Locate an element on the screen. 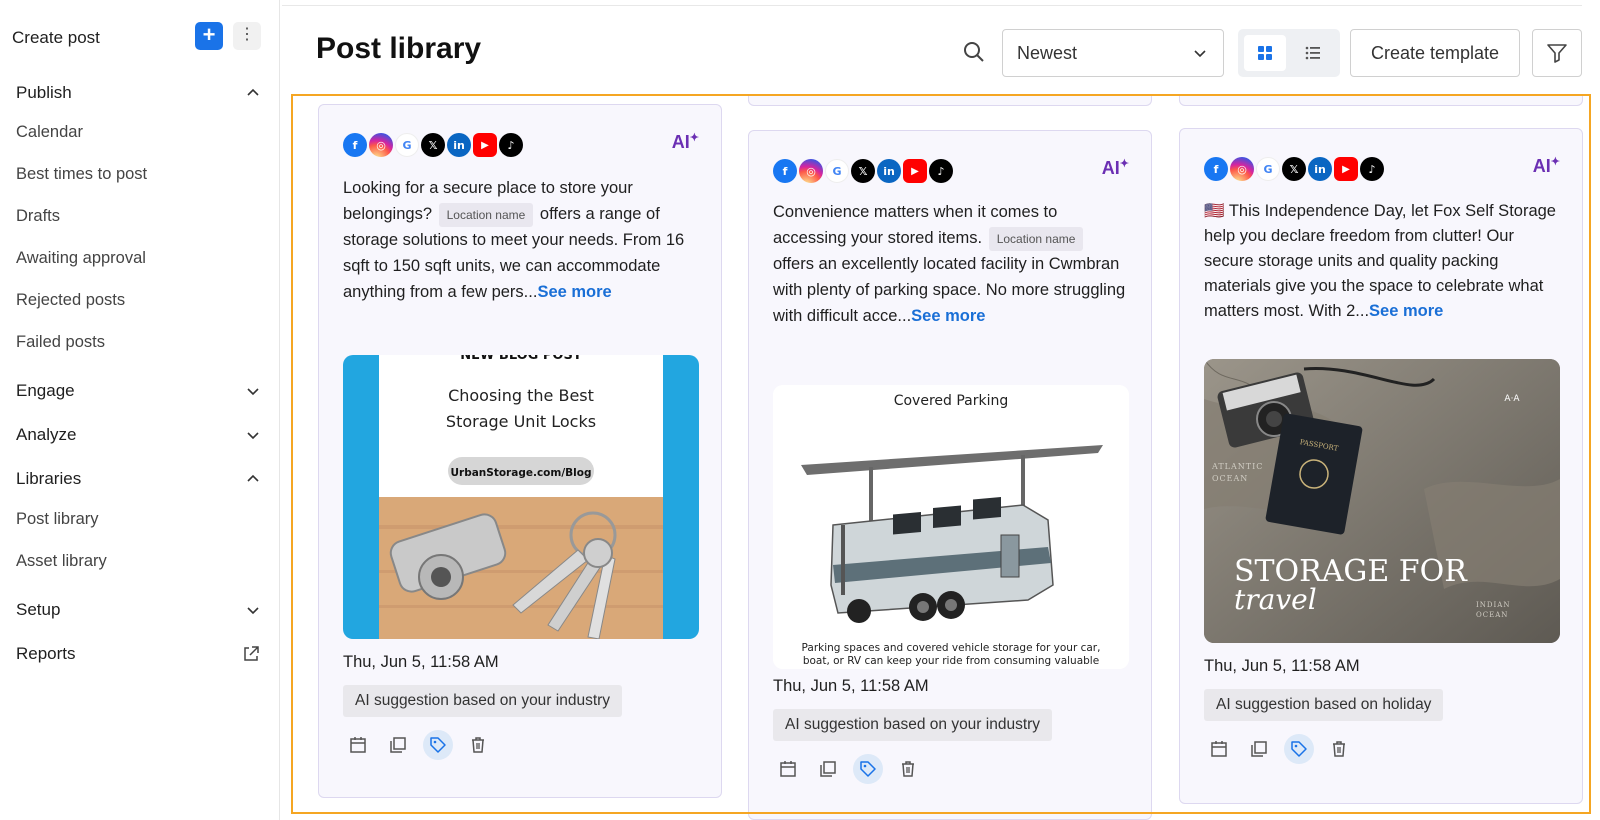 Image resolution: width=1600 pixels, height=820 pixels. more-options-button: ⋮ is located at coordinates (247, 36).